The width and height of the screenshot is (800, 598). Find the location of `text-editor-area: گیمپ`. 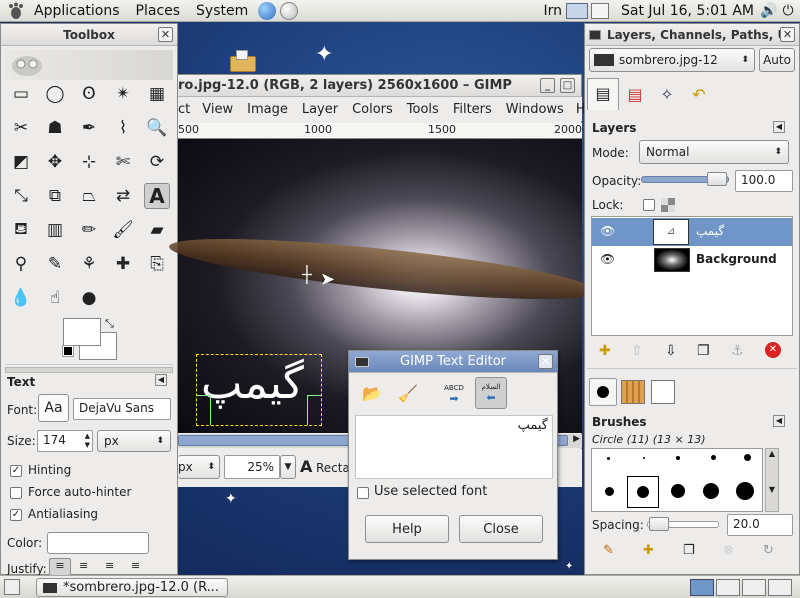

text-editor-area: گیمپ is located at coordinates (454, 447).